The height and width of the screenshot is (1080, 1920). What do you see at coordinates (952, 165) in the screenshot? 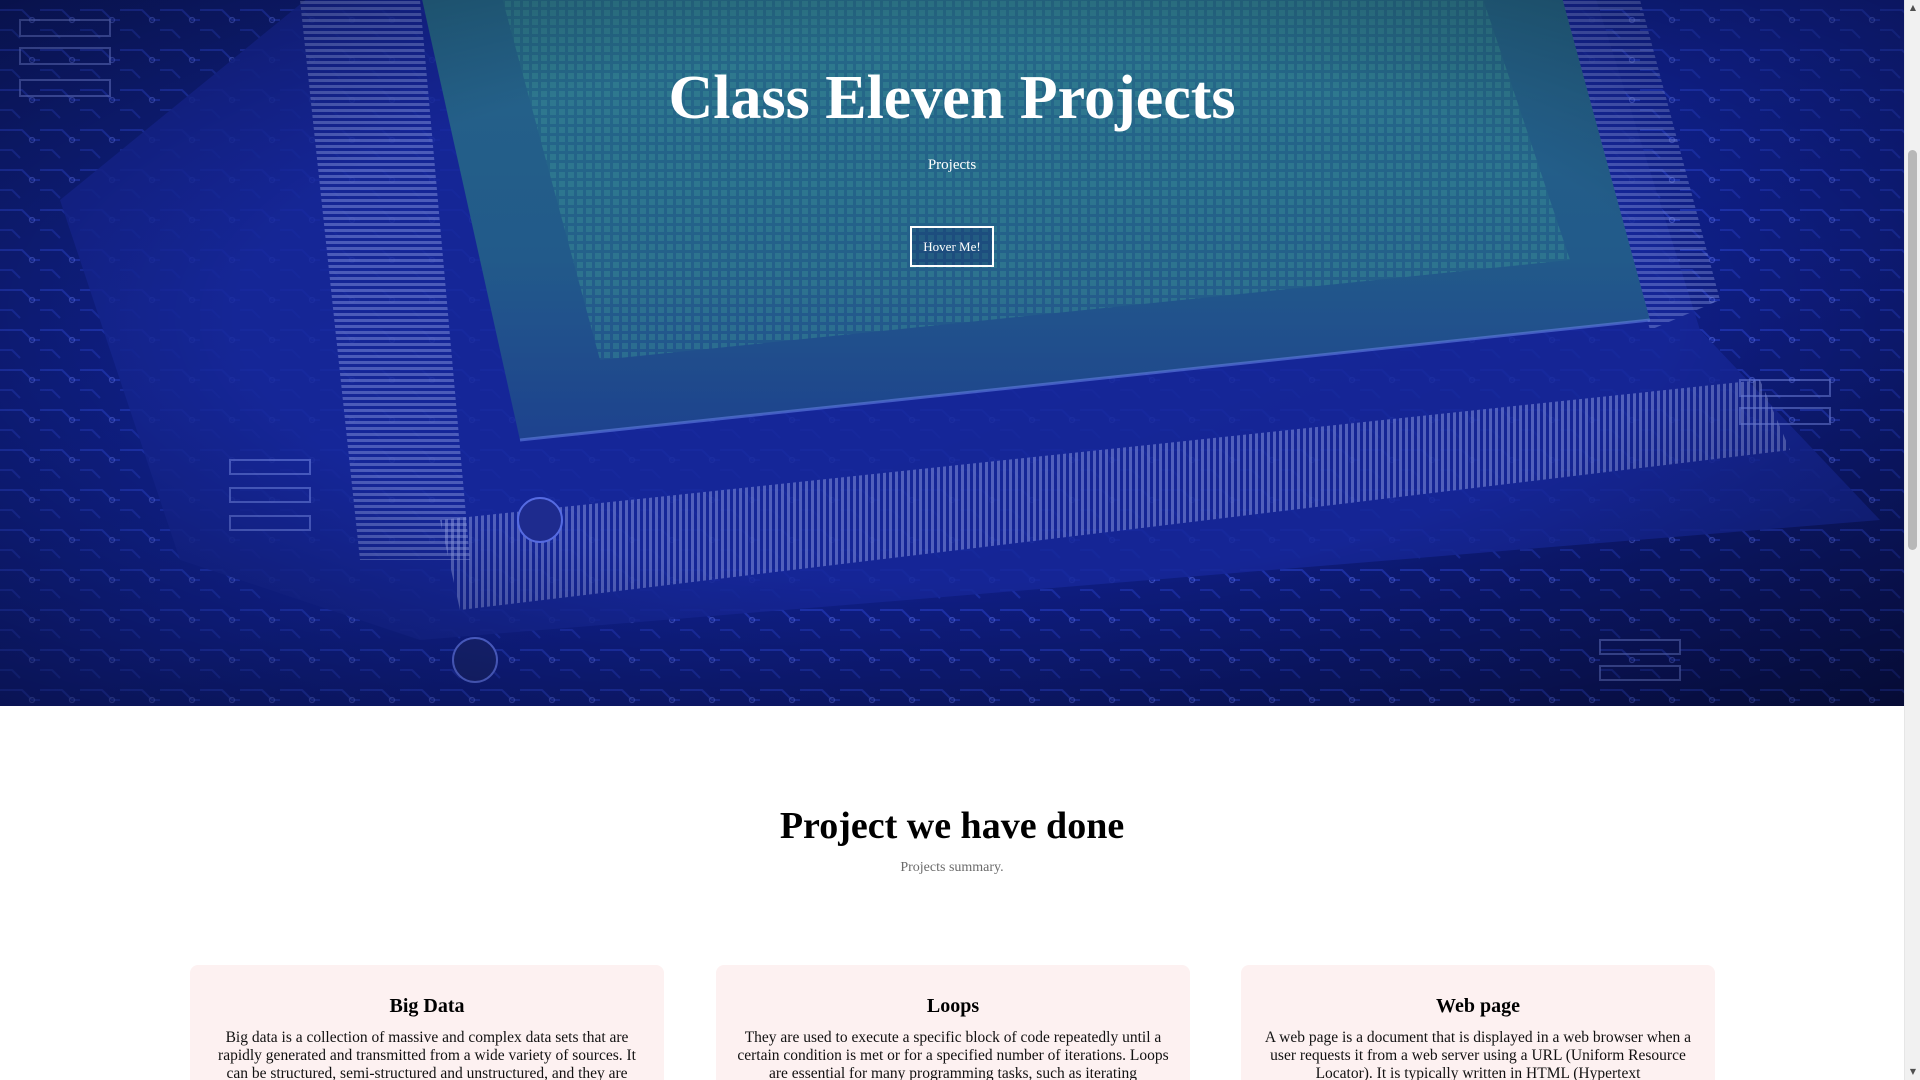
I see `hero-subtitle: Projects` at bounding box center [952, 165].